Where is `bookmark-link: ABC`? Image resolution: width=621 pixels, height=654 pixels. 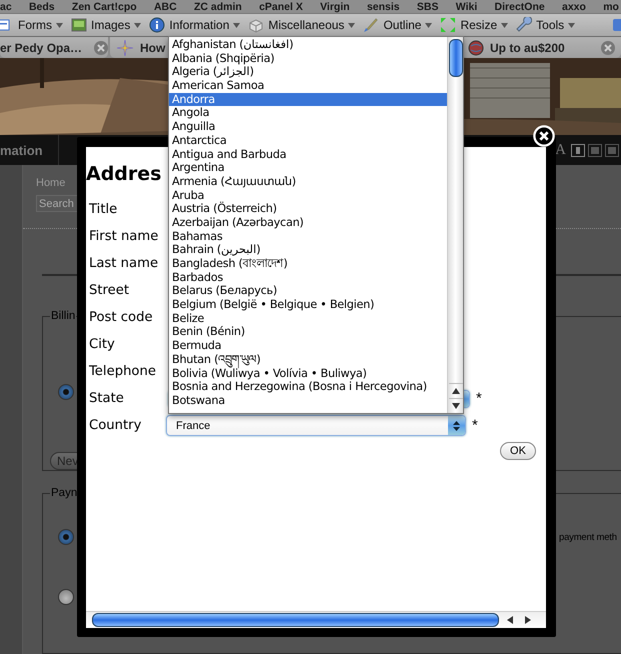 bookmark-link: ABC is located at coordinates (165, 6).